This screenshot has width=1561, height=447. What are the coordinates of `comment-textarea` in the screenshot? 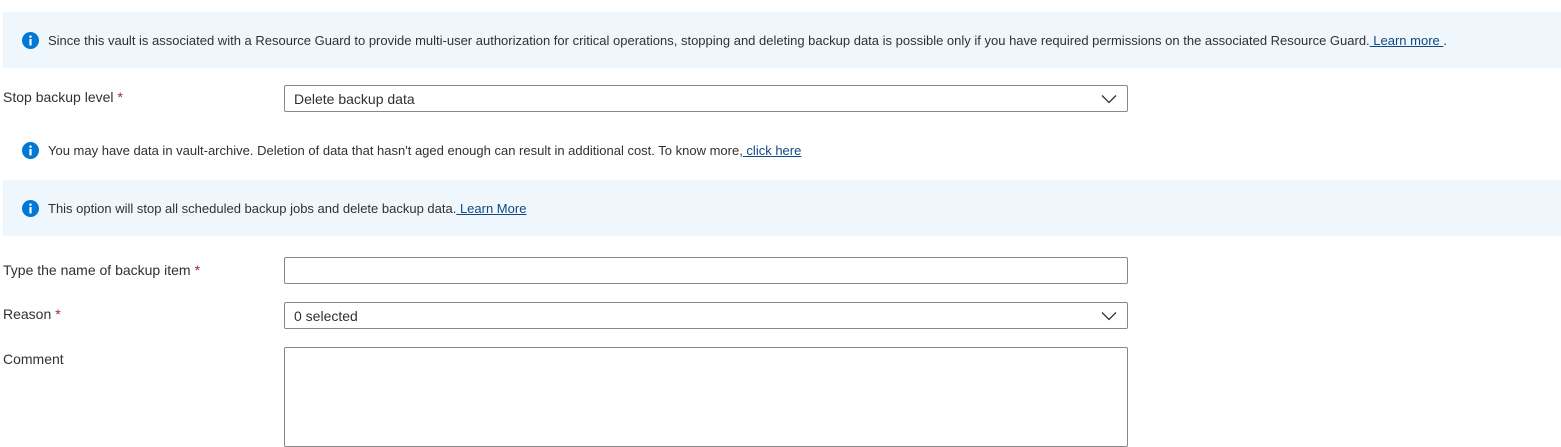 It's located at (706, 397).